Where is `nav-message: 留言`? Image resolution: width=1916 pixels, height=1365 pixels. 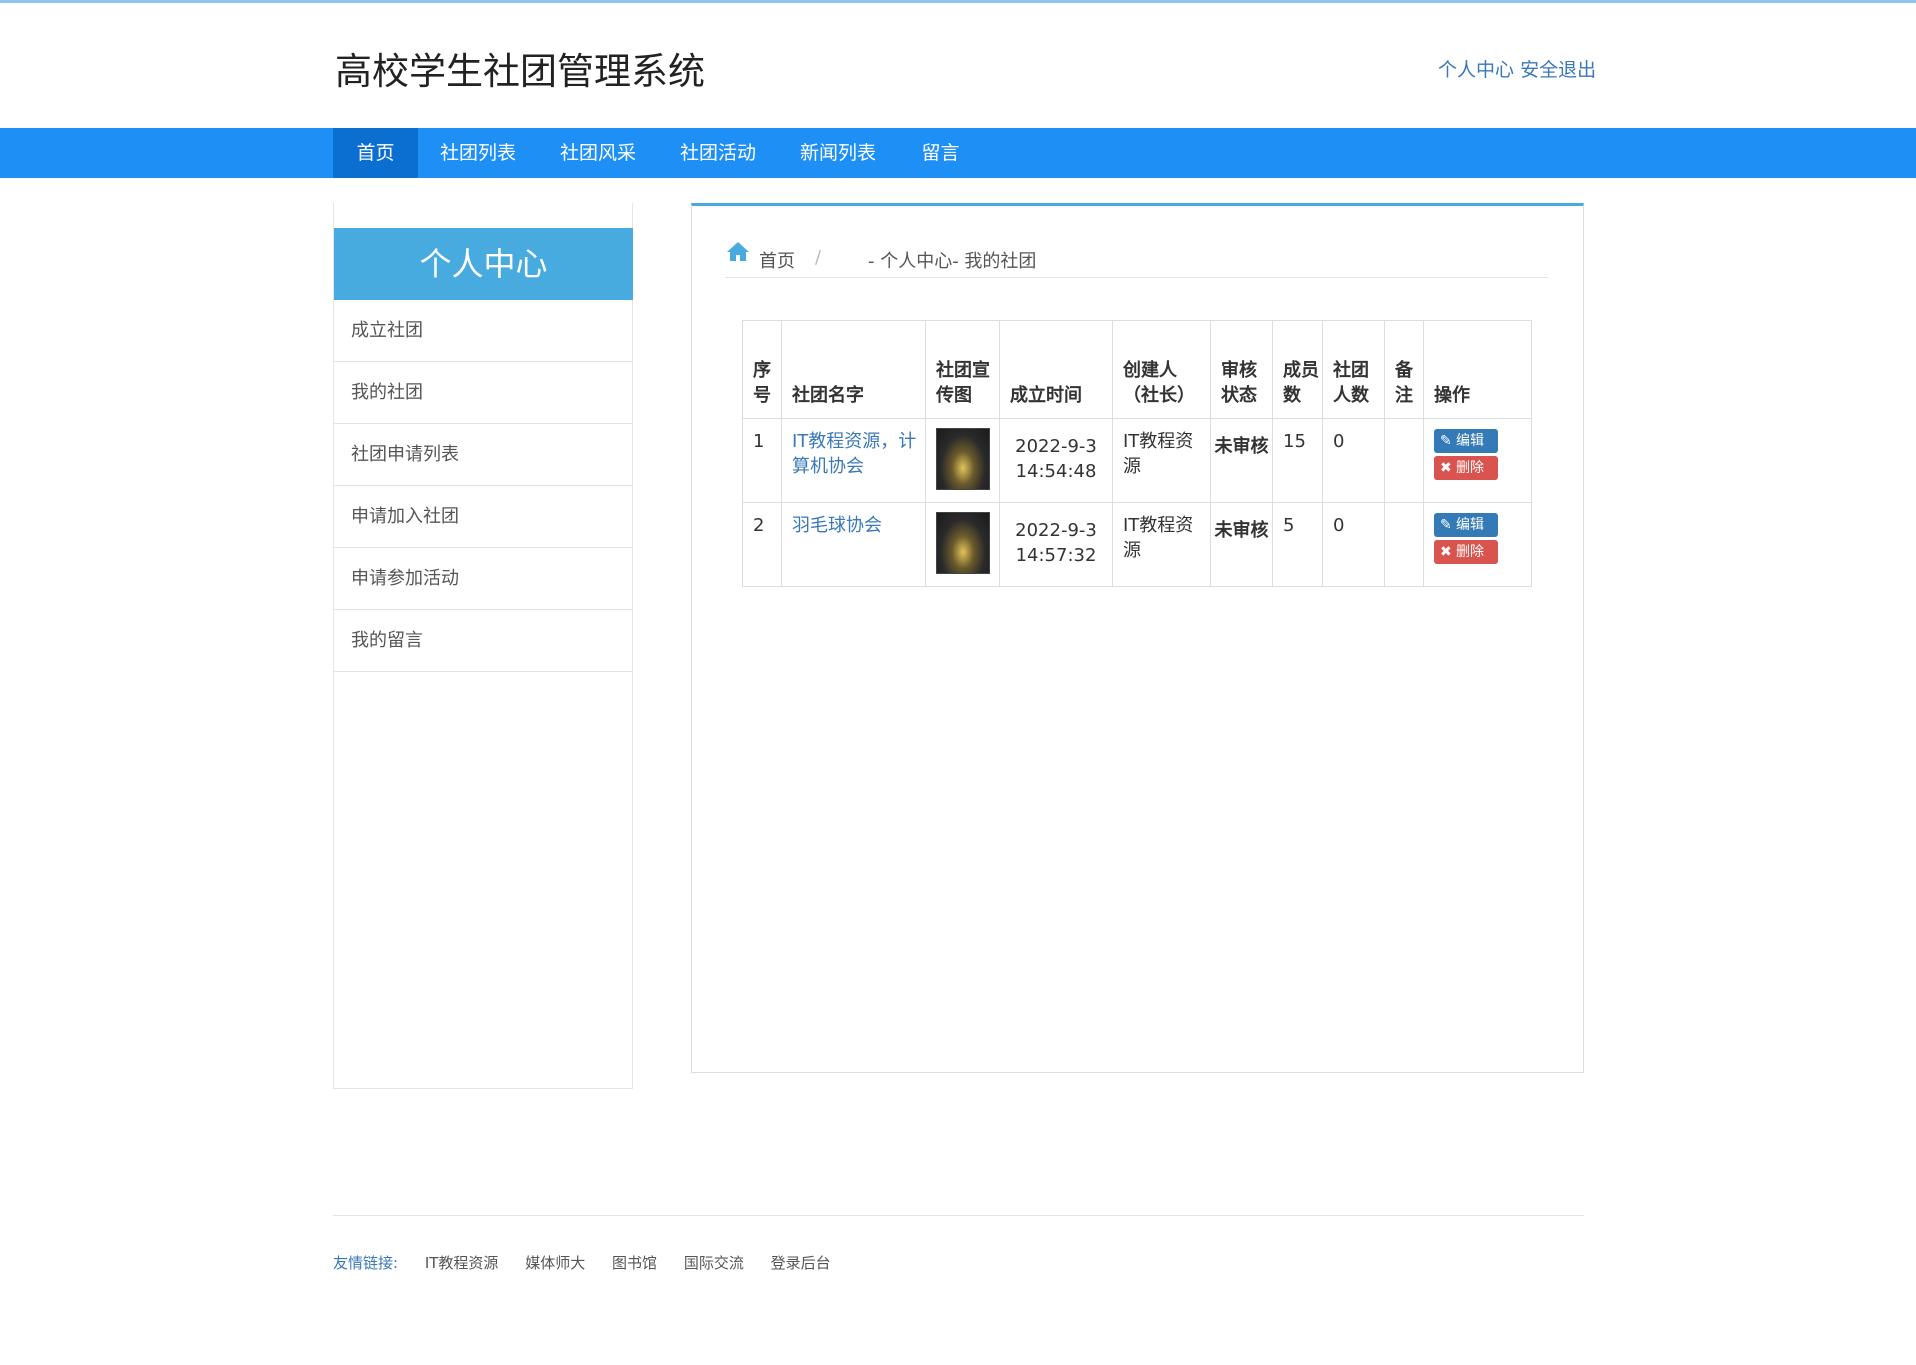 nav-message: 留言 is located at coordinates (940, 153).